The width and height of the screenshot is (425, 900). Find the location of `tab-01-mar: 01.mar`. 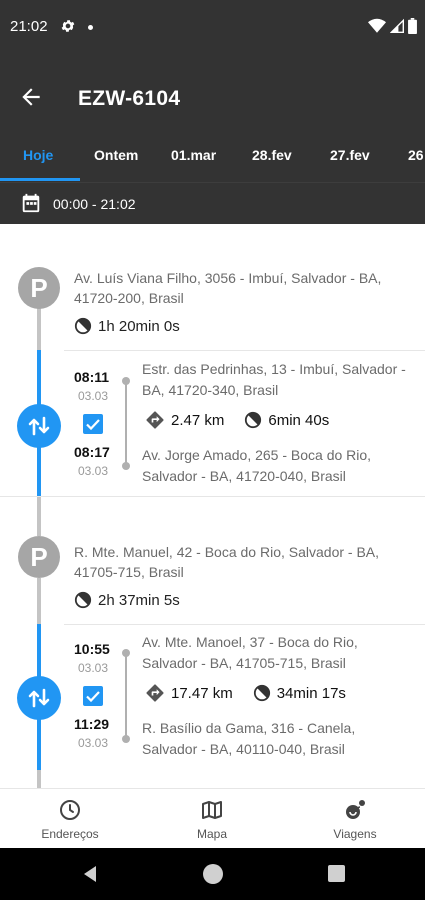

tab-01-mar: 01.mar is located at coordinates (193, 155).